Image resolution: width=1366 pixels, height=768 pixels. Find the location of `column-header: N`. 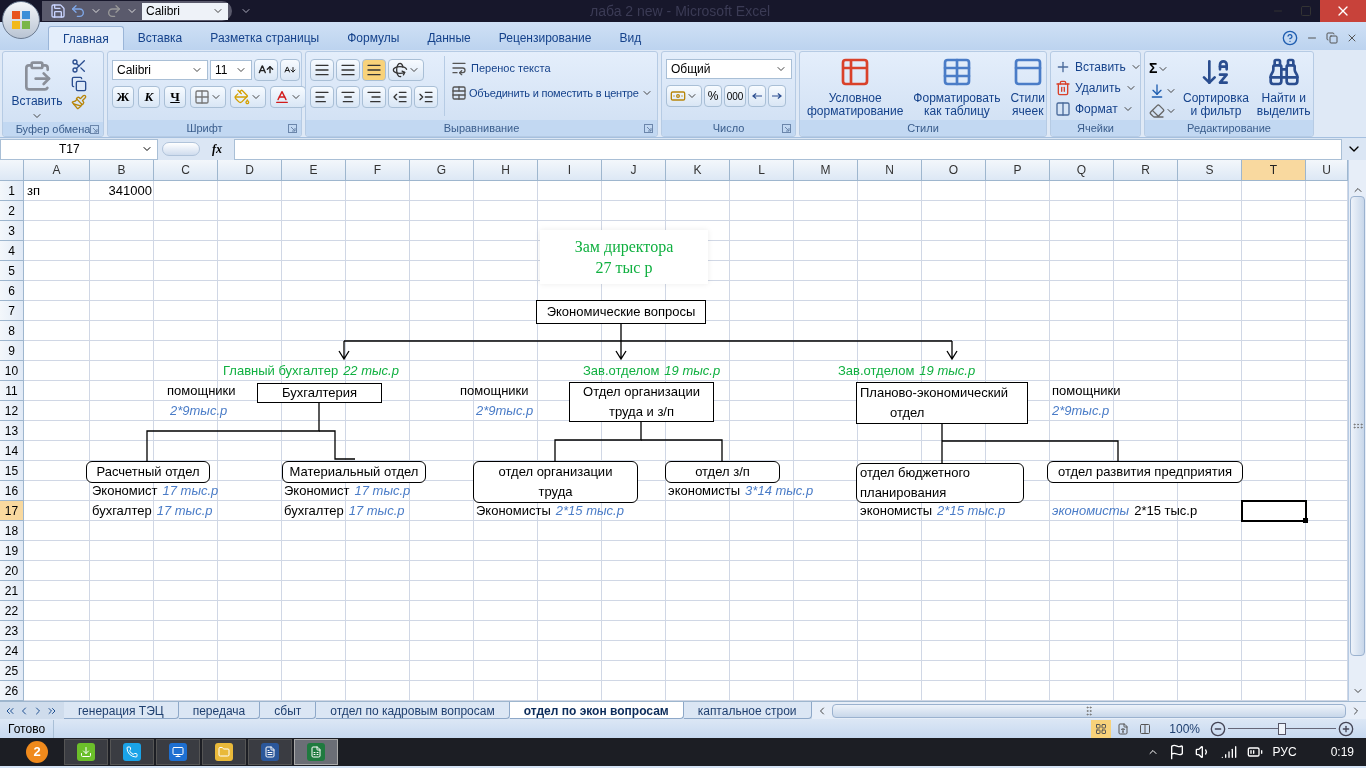

column-header: N is located at coordinates (890, 170).